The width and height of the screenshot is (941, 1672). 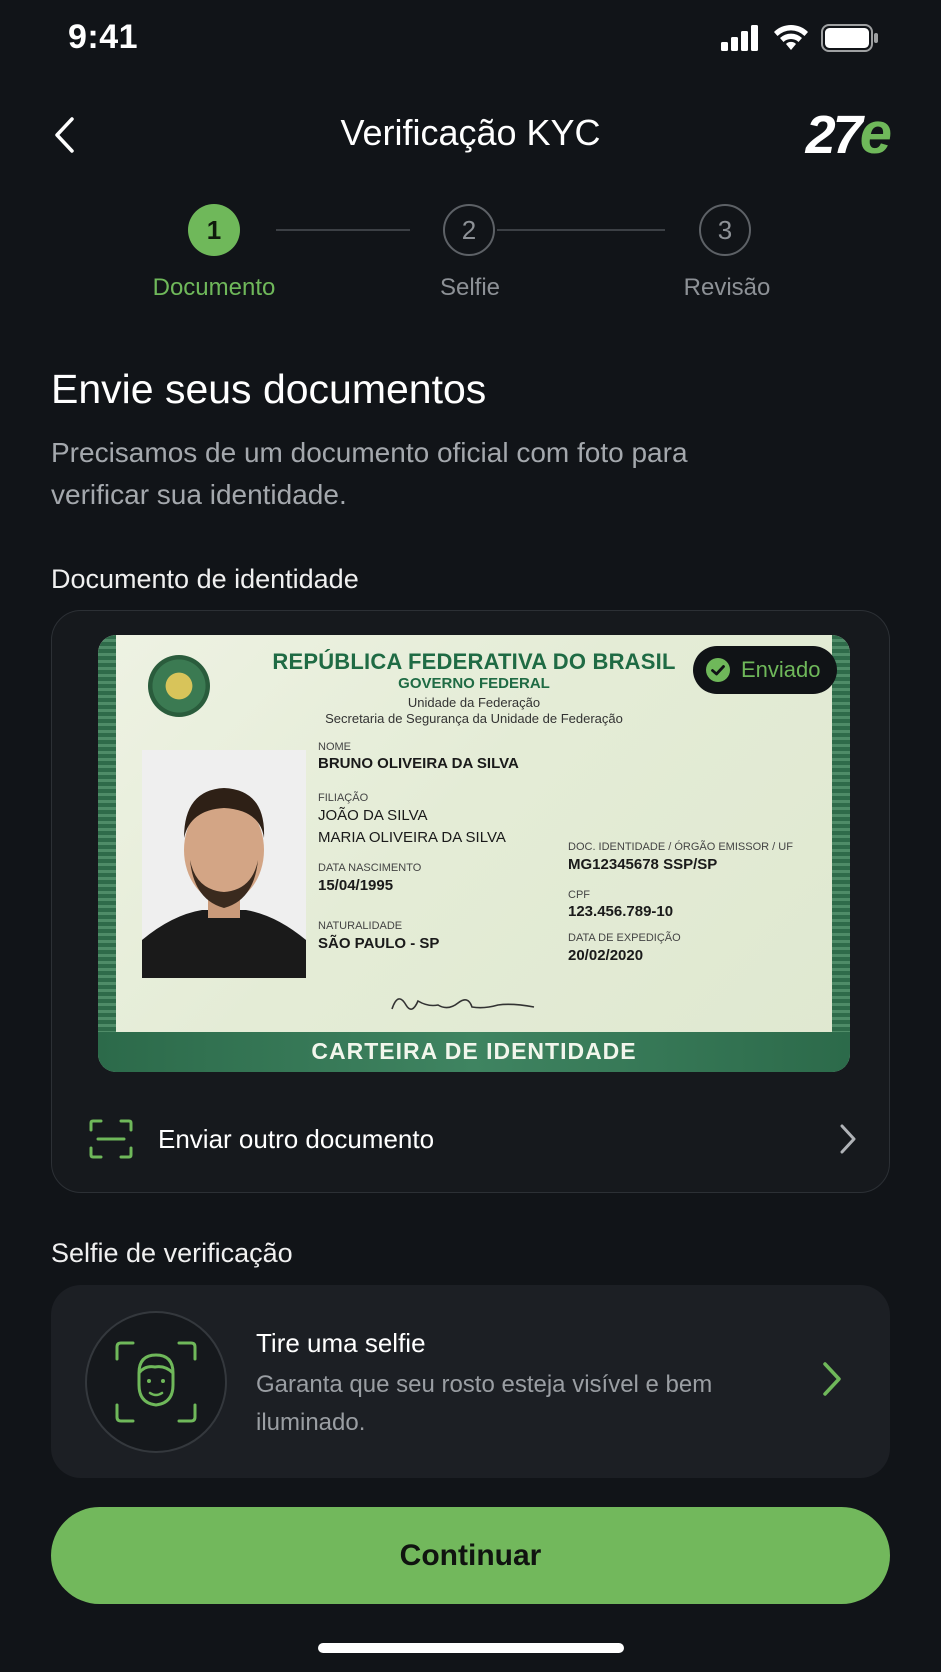 What do you see at coordinates (791, 37) in the screenshot?
I see `wifi-icon` at bounding box center [791, 37].